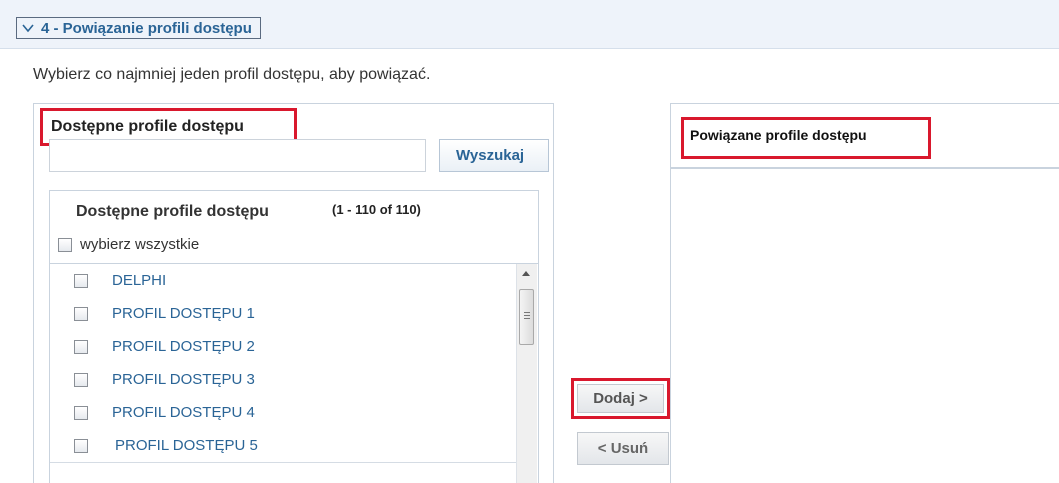 This screenshot has height=483, width=1059. Describe the element at coordinates (806, 138) in the screenshot. I see `associated-panel-title: Powiązane profile dostępu` at that location.